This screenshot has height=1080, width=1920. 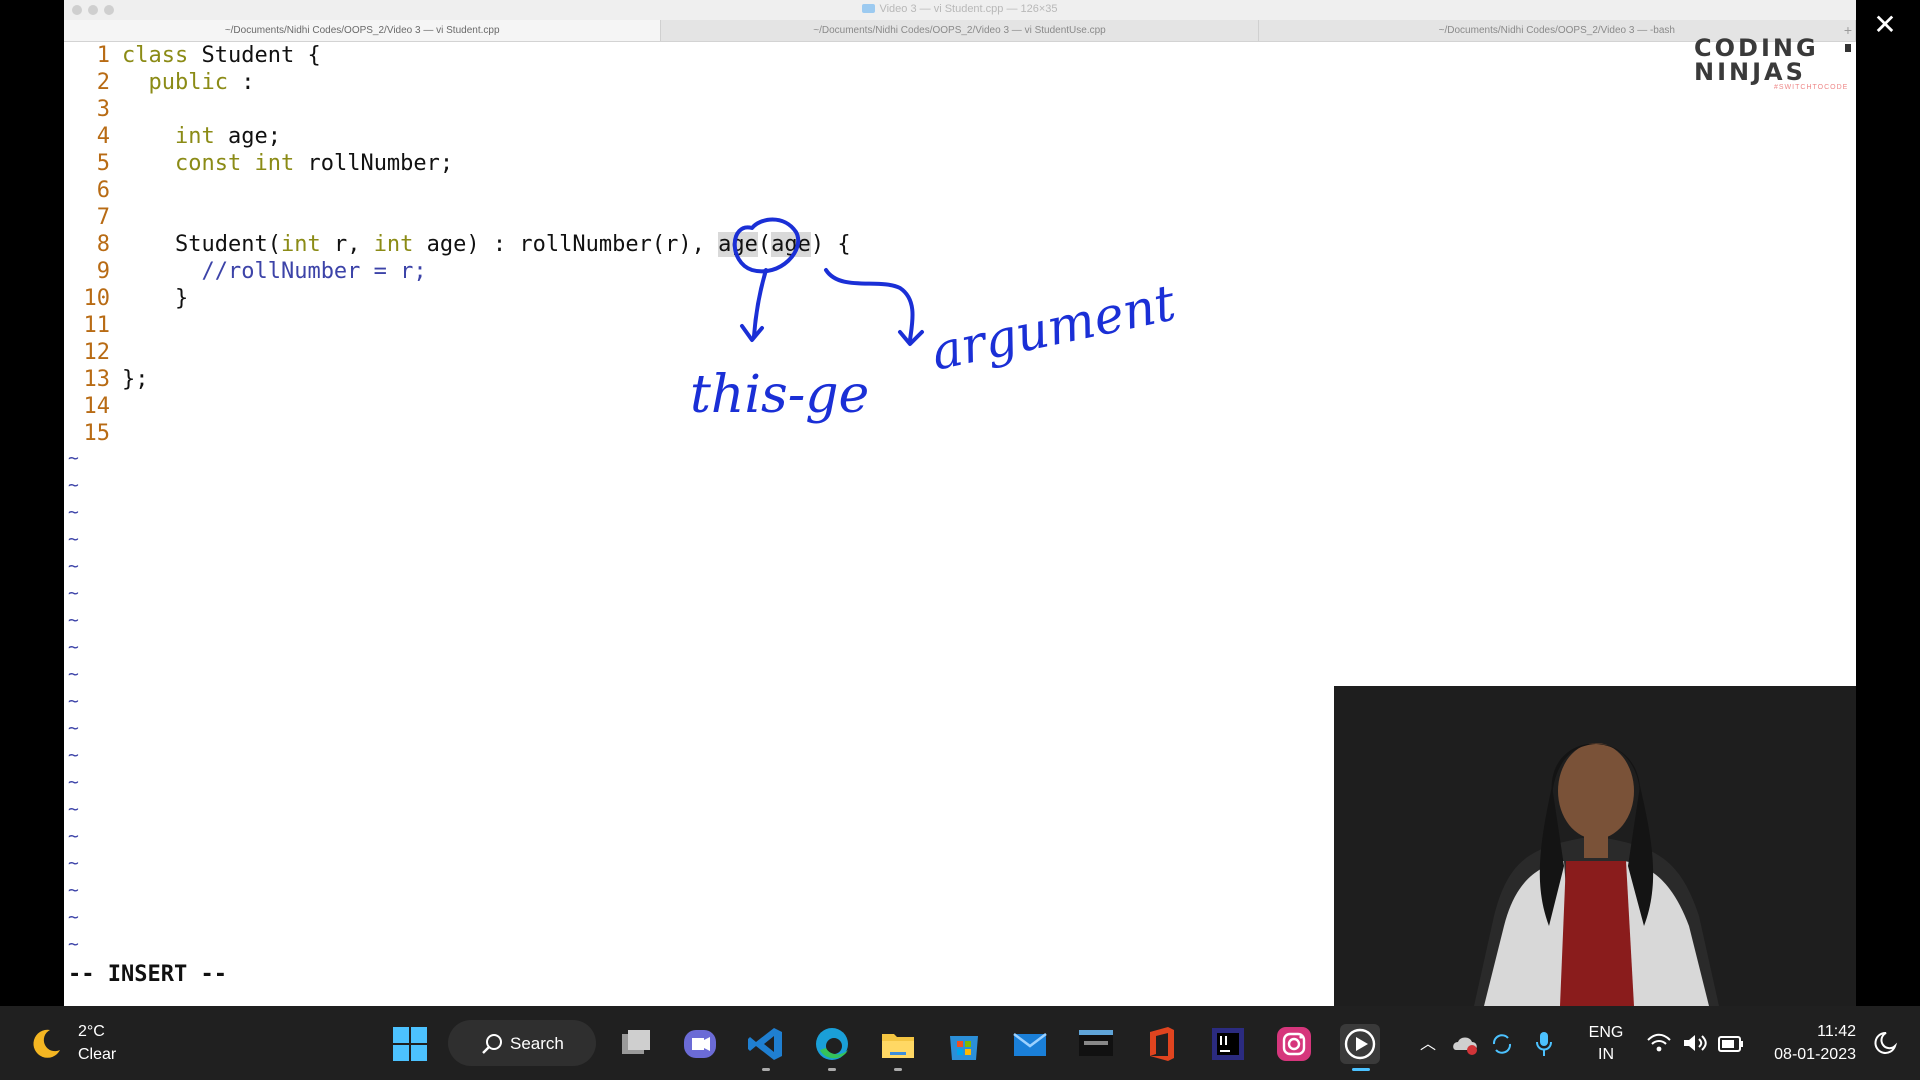 What do you see at coordinates (410, 1044) in the screenshot?
I see `windows-start-icon` at bounding box center [410, 1044].